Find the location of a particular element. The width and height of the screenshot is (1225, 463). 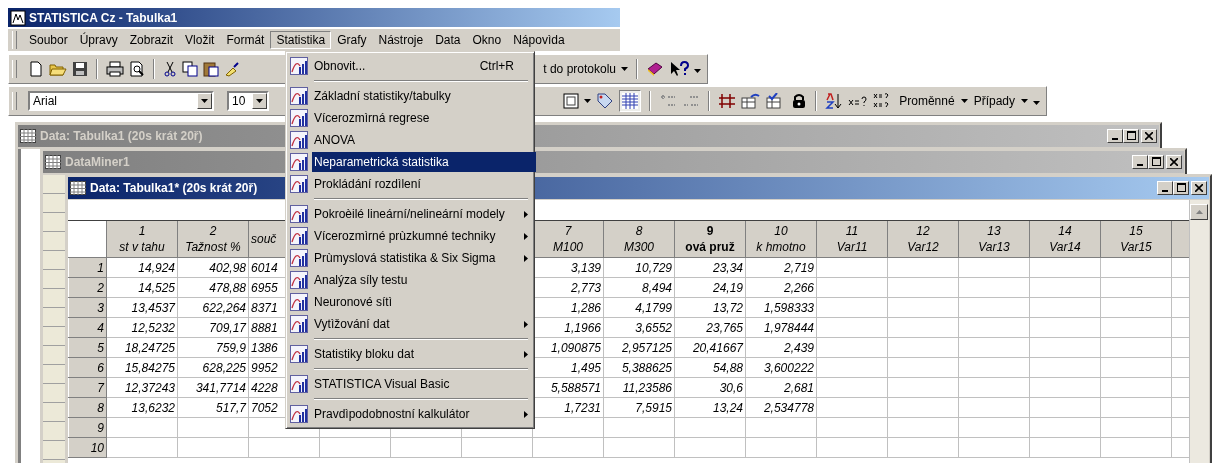

menu-item: Formát is located at coordinates (245, 40).